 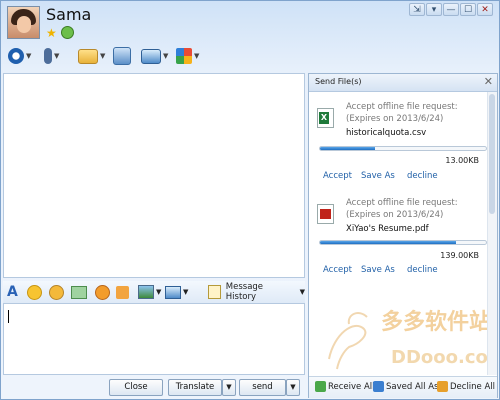 What do you see at coordinates (325, 214) in the screenshot?
I see `pdf-file-icon` at bounding box center [325, 214].